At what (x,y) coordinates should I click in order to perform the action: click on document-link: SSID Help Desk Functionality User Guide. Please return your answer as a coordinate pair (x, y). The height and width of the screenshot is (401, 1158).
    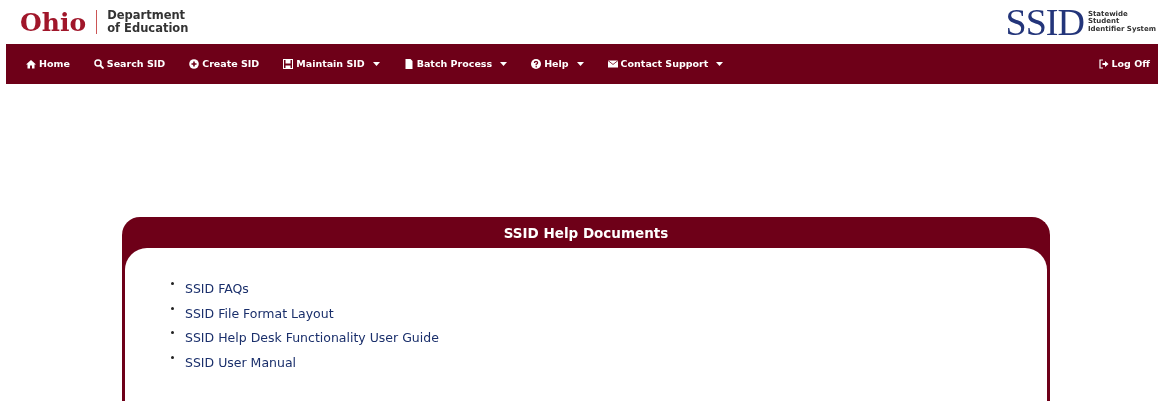
    Looking at the image, I should click on (312, 338).